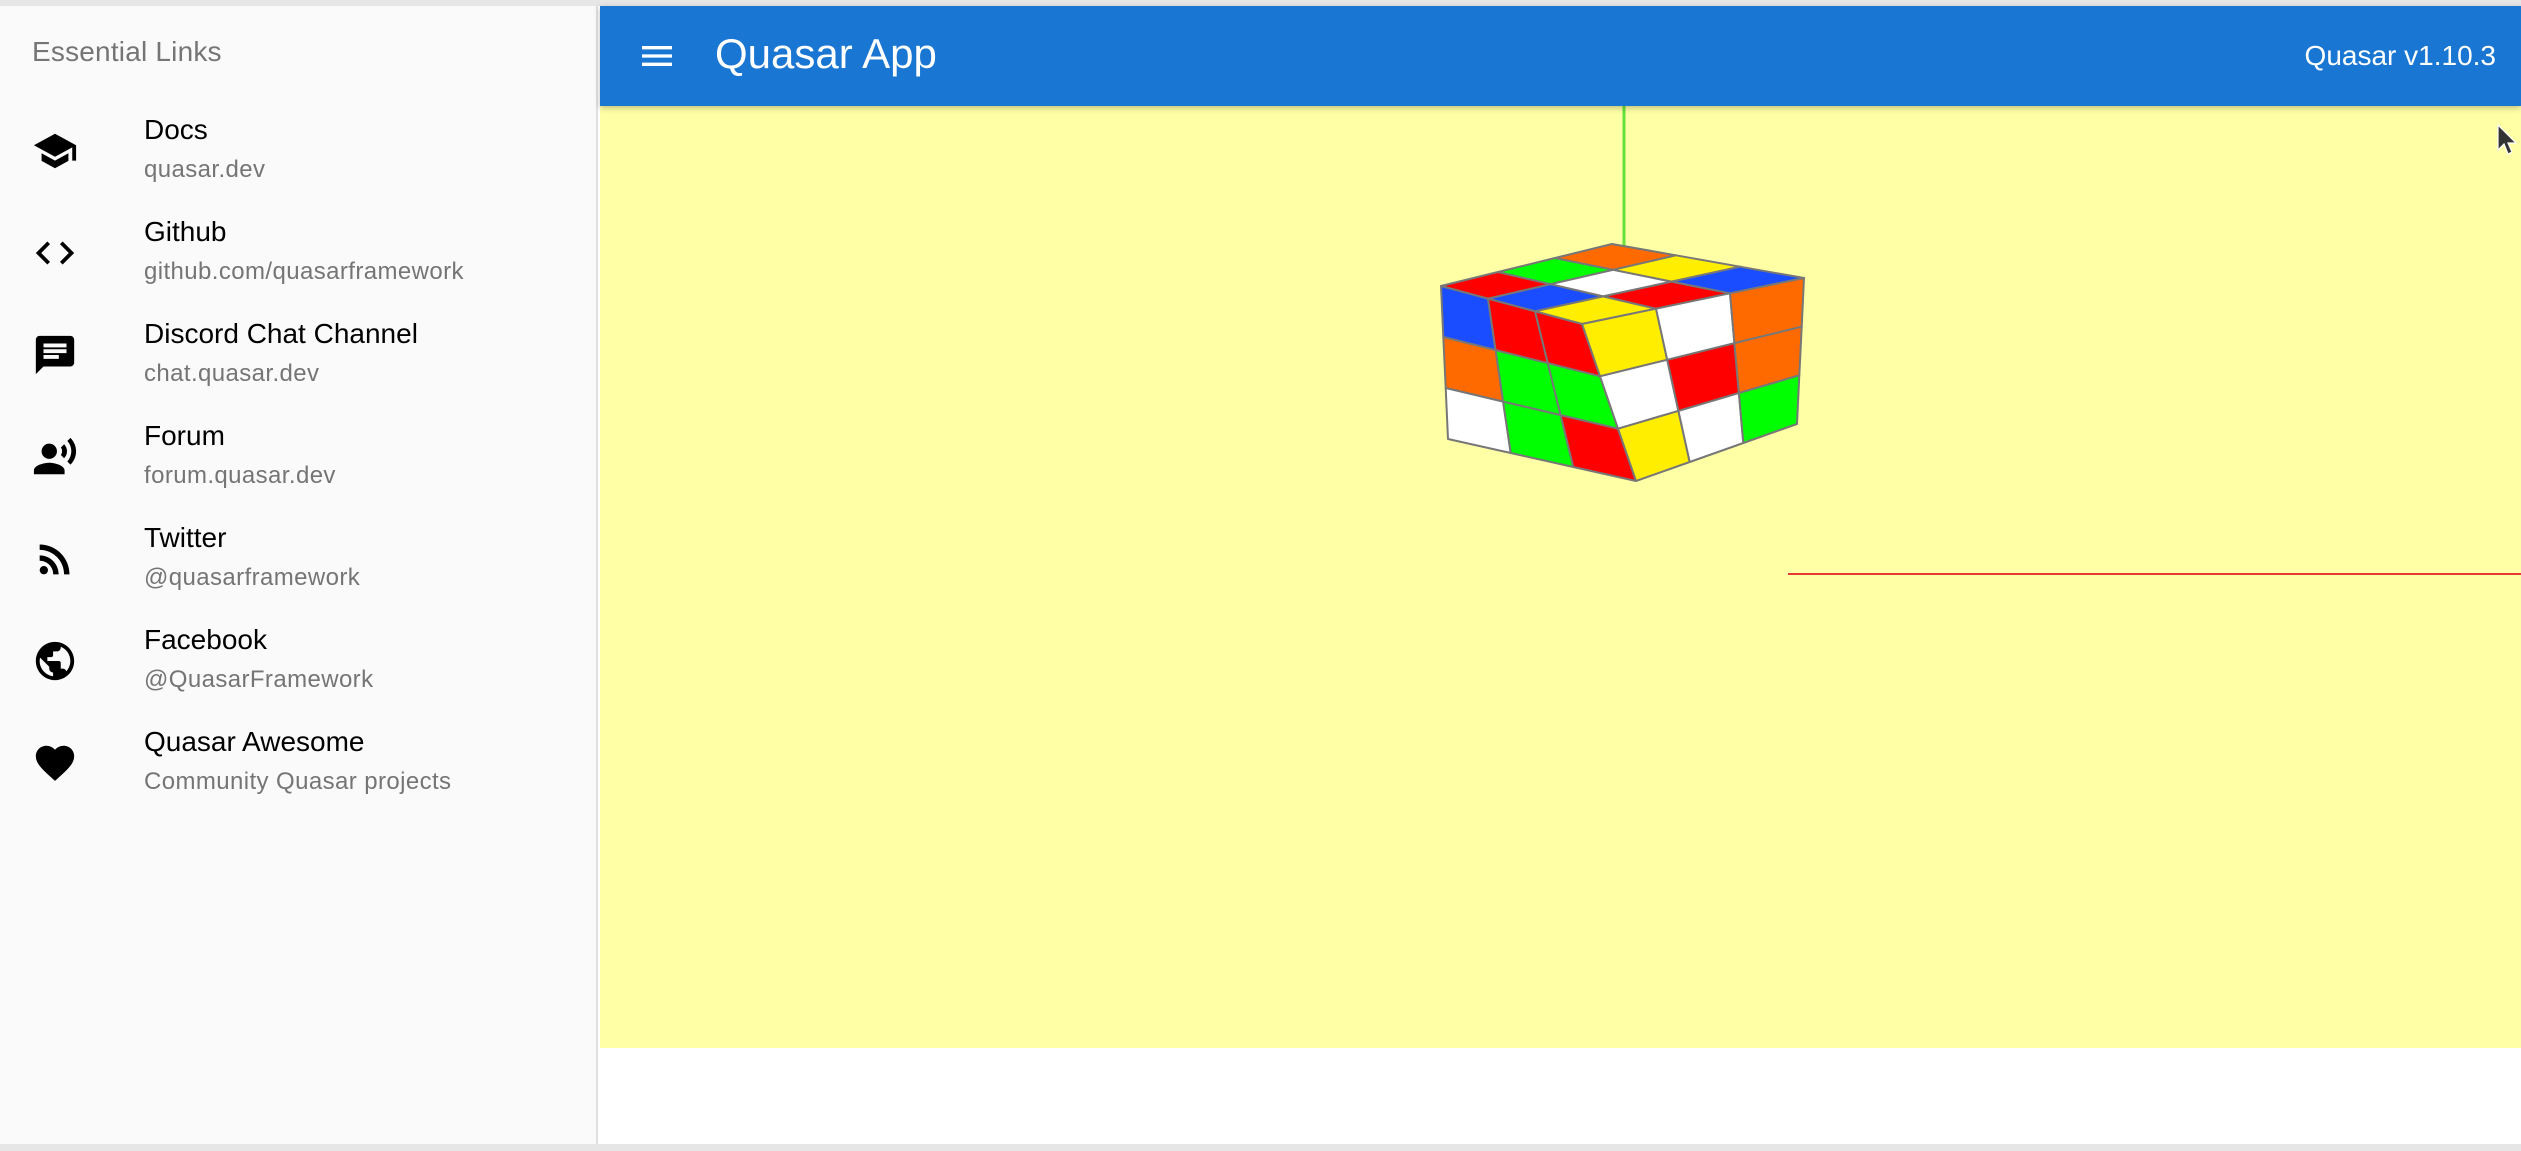  Describe the element at coordinates (184, 435) in the screenshot. I see `link-title: Forum` at that location.